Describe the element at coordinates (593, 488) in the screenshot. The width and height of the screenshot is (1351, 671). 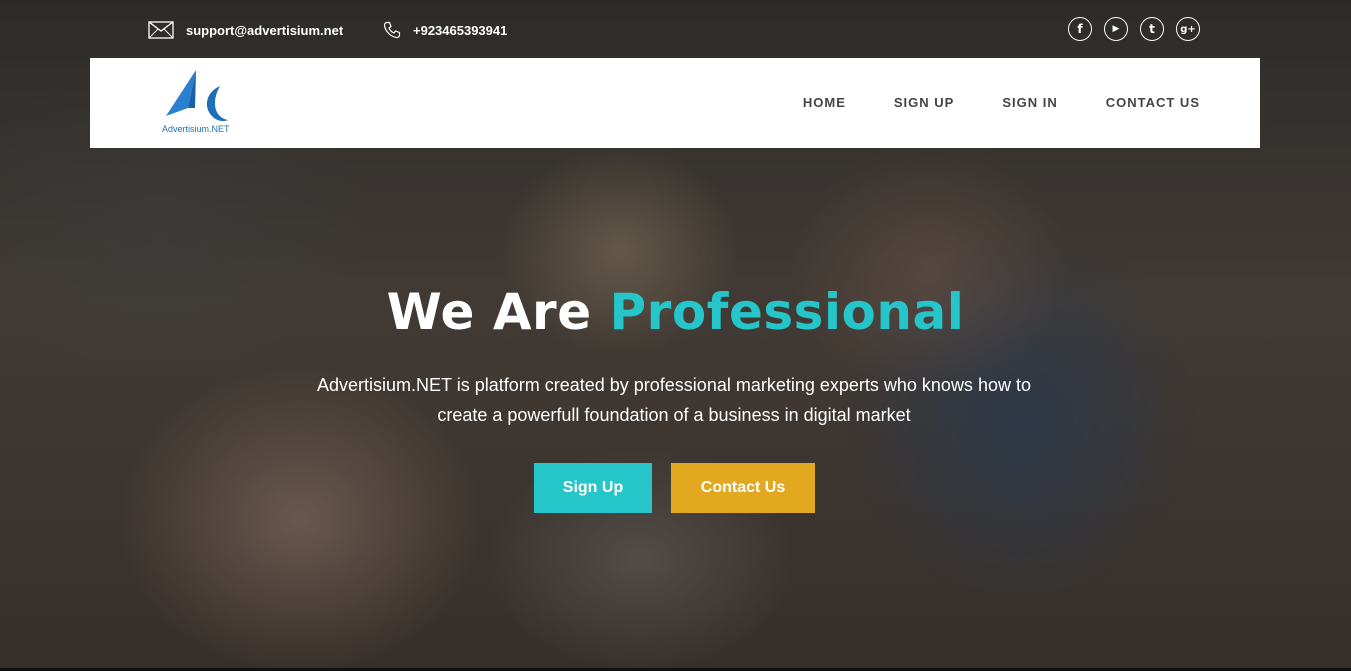
I see `sign-up-button: Sign Up` at that location.